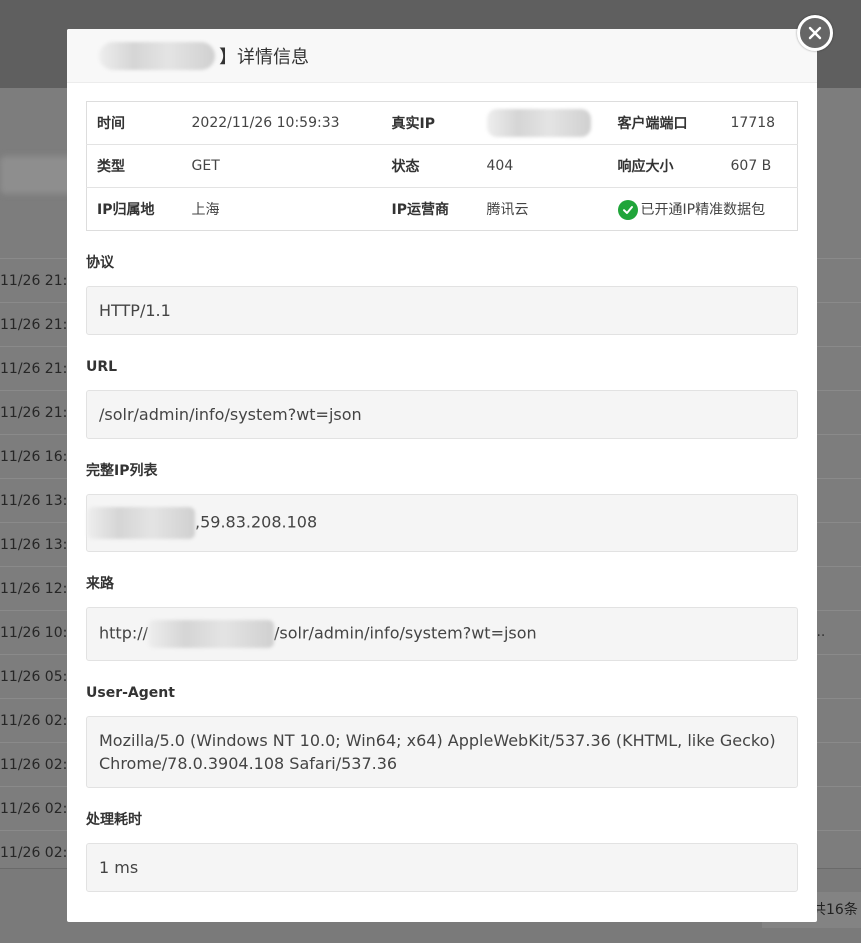 The width and height of the screenshot is (861, 943). Describe the element at coordinates (413, 124) in the screenshot. I see `real-ip-label: 真实IP` at that location.